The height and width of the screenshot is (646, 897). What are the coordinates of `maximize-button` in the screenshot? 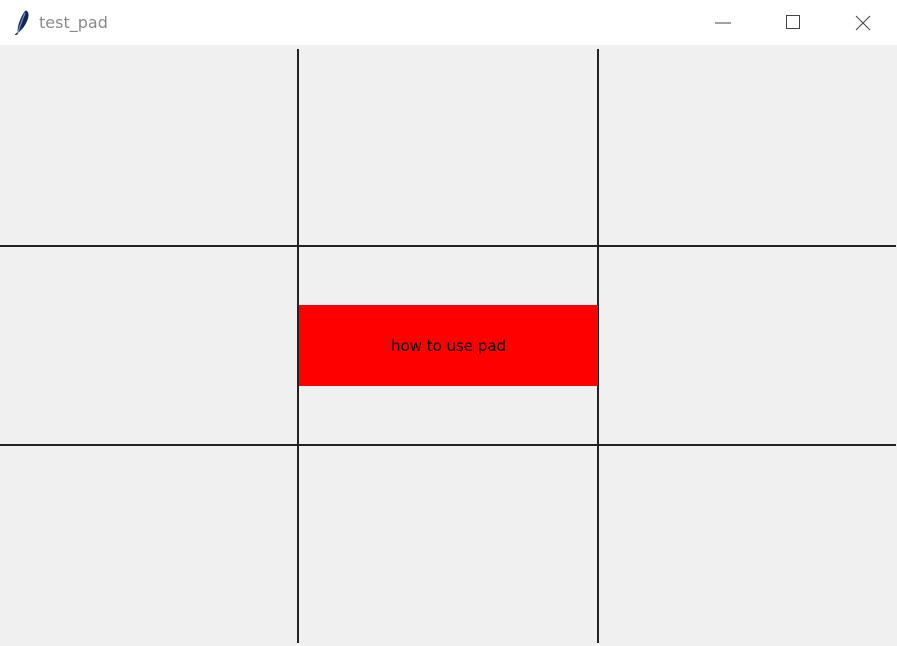 It's located at (793, 22).